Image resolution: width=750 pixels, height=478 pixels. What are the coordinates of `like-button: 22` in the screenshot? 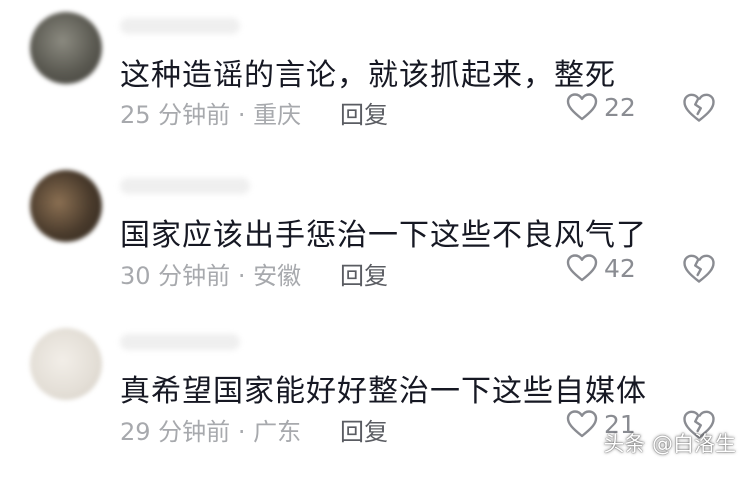 It's located at (601, 107).